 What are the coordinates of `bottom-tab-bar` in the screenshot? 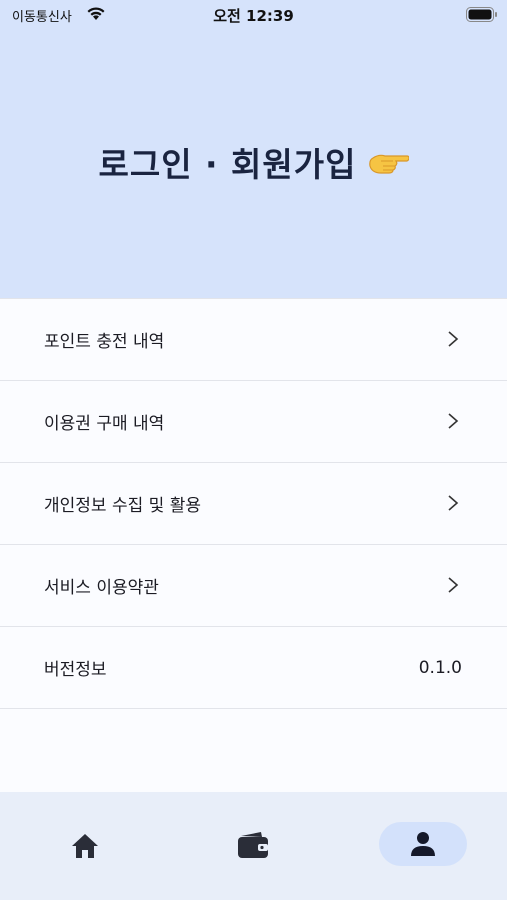 It's located at (253, 846).